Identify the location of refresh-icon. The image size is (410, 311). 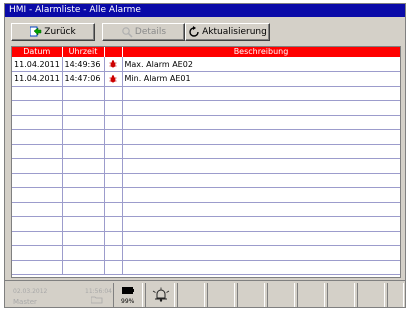
(194, 32).